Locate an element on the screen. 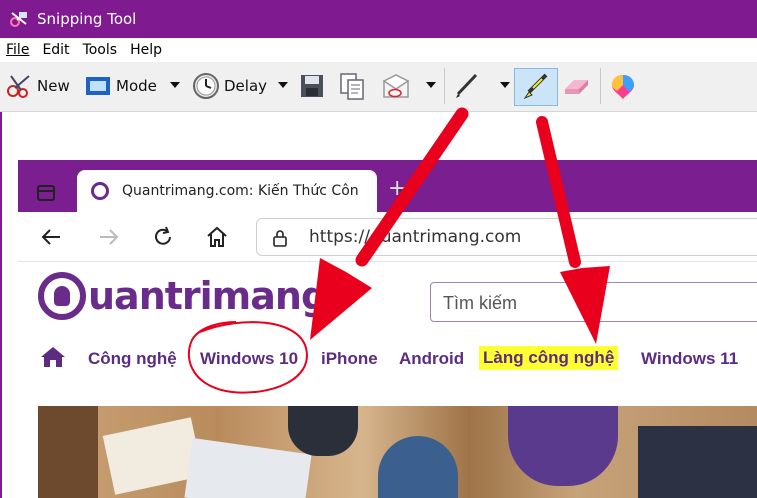 The image size is (757, 498). browser-tab: Quantrimang.com: Kiến Thức Côn × is located at coordinates (240, 191).